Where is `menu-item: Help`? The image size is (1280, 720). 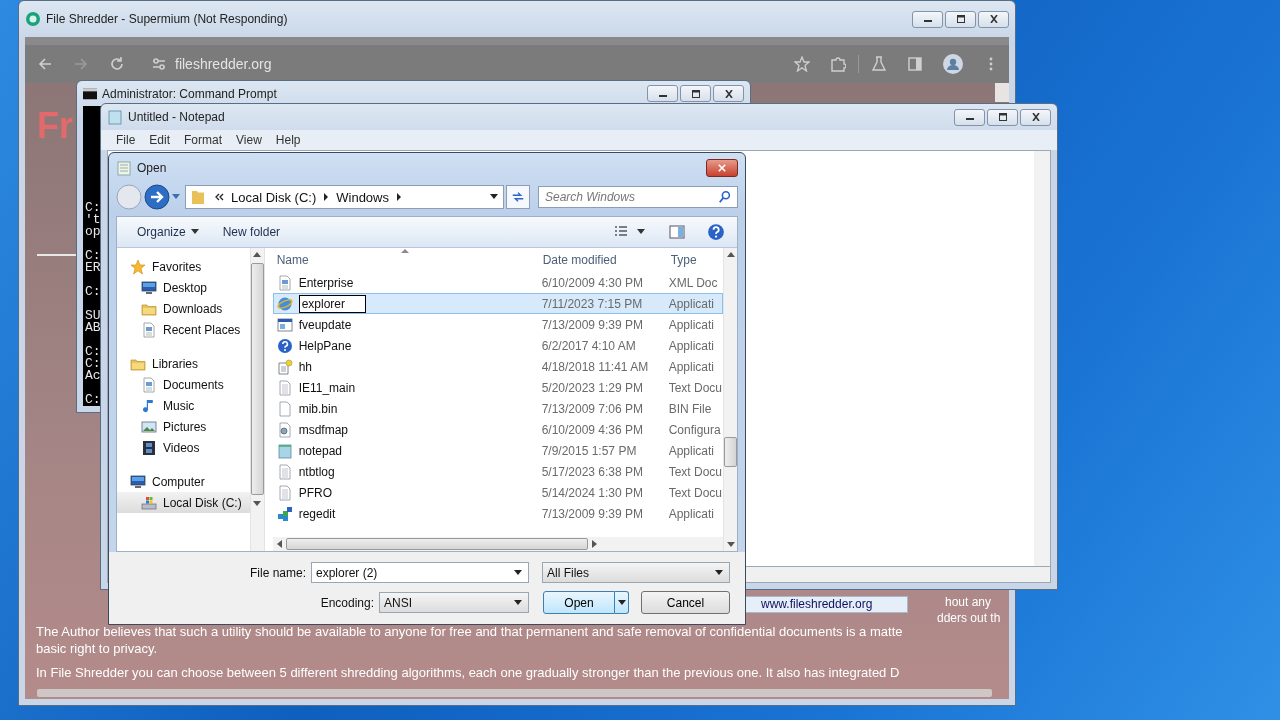
menu-item: Help is located at coordinates (288, 140).